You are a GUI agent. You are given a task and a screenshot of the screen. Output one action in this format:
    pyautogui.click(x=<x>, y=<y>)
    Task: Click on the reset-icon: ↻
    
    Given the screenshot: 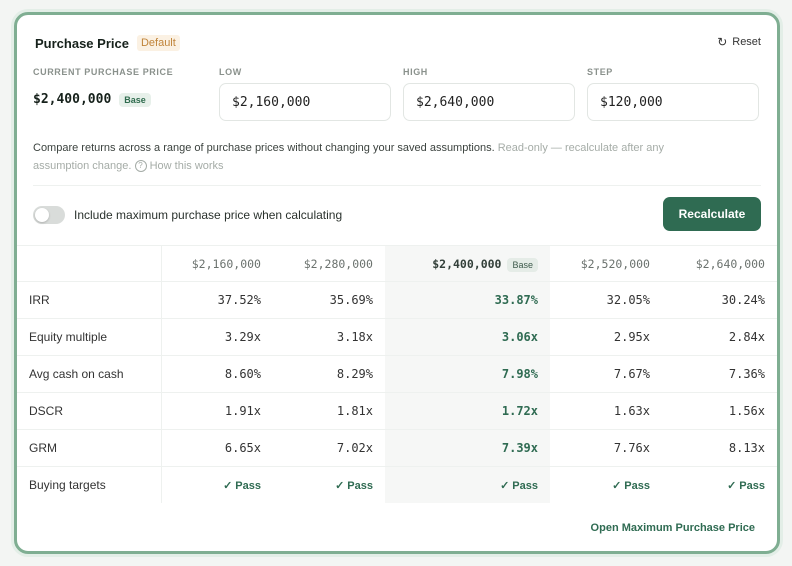 What is the action you would take?
    pyautogui.click(x=722, y=42)
    